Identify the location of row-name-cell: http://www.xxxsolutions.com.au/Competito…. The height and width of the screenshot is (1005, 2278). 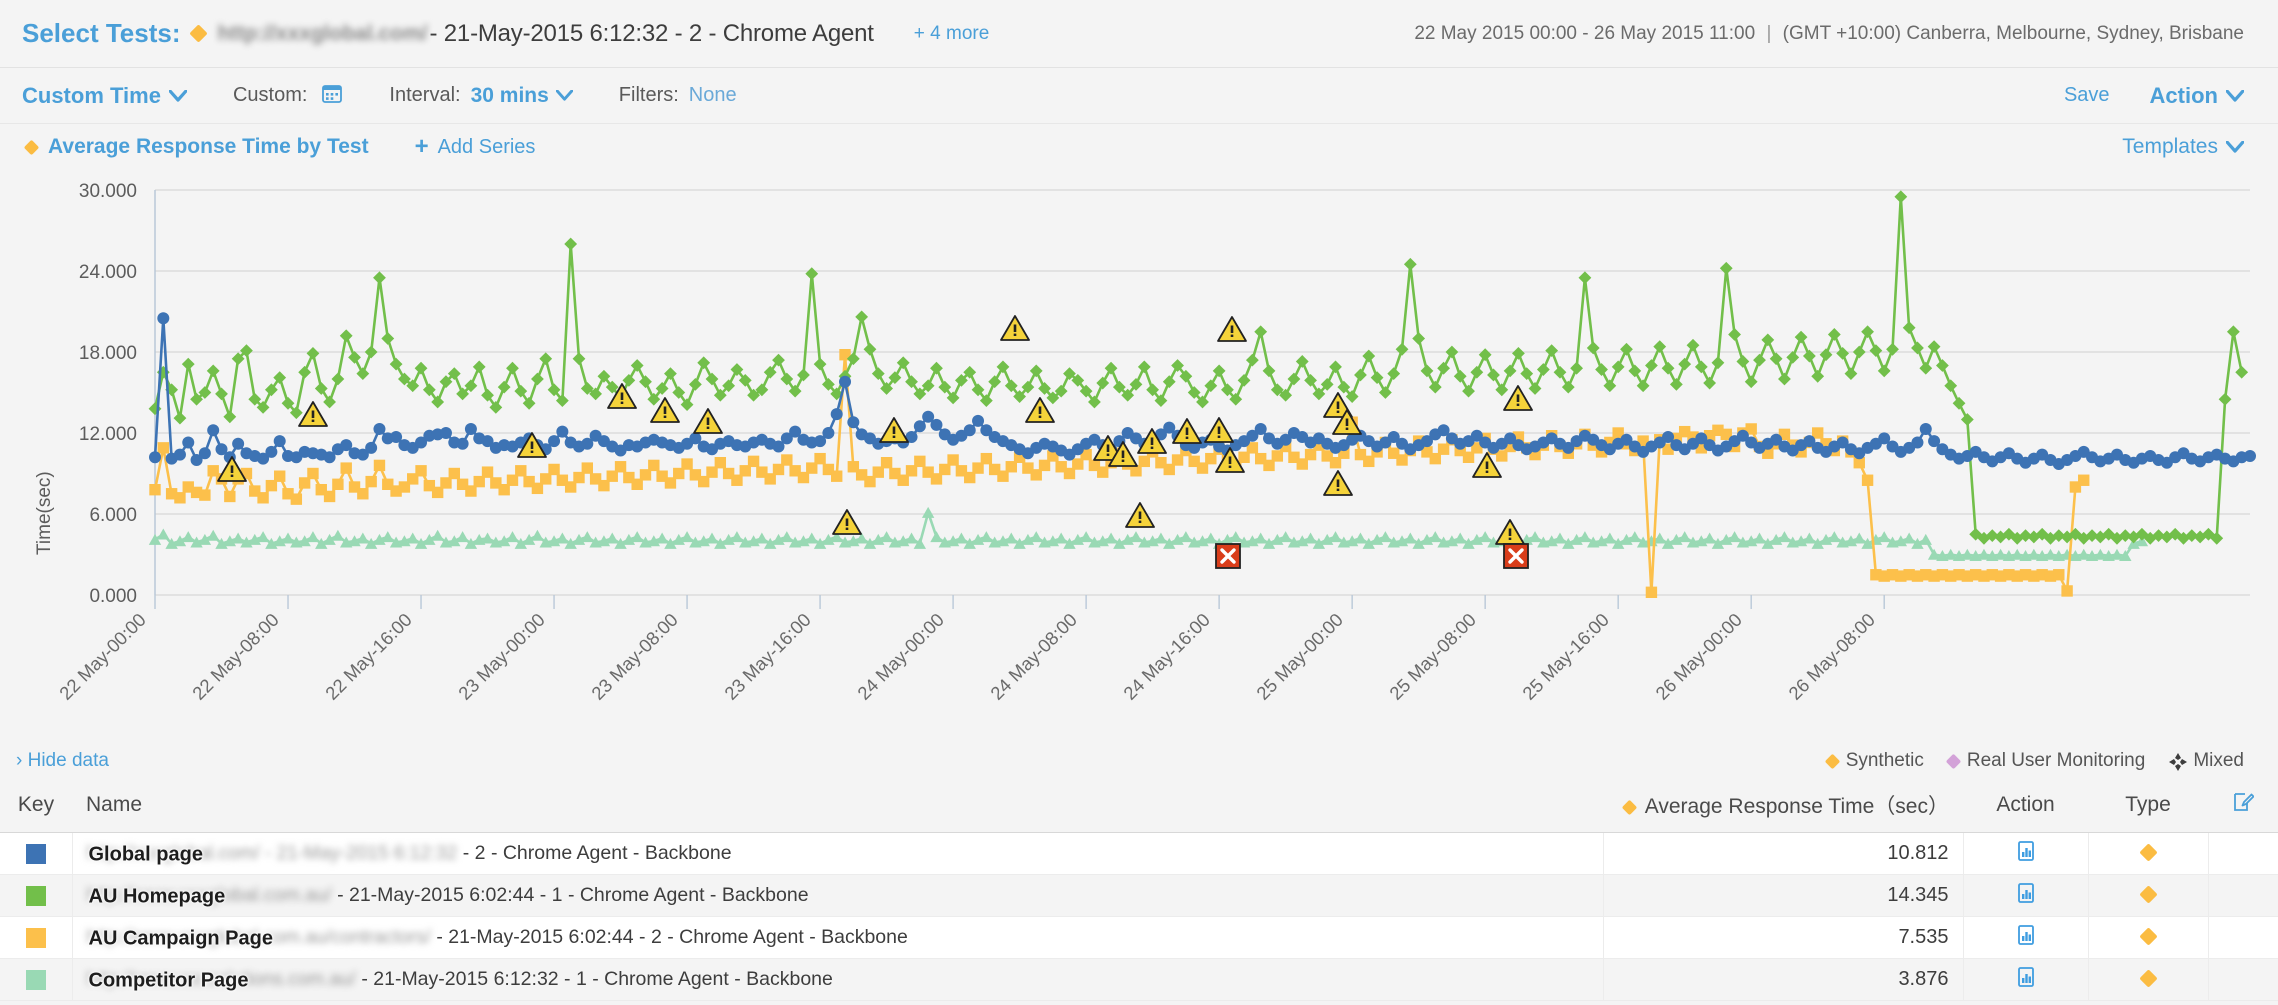
(837, 979).